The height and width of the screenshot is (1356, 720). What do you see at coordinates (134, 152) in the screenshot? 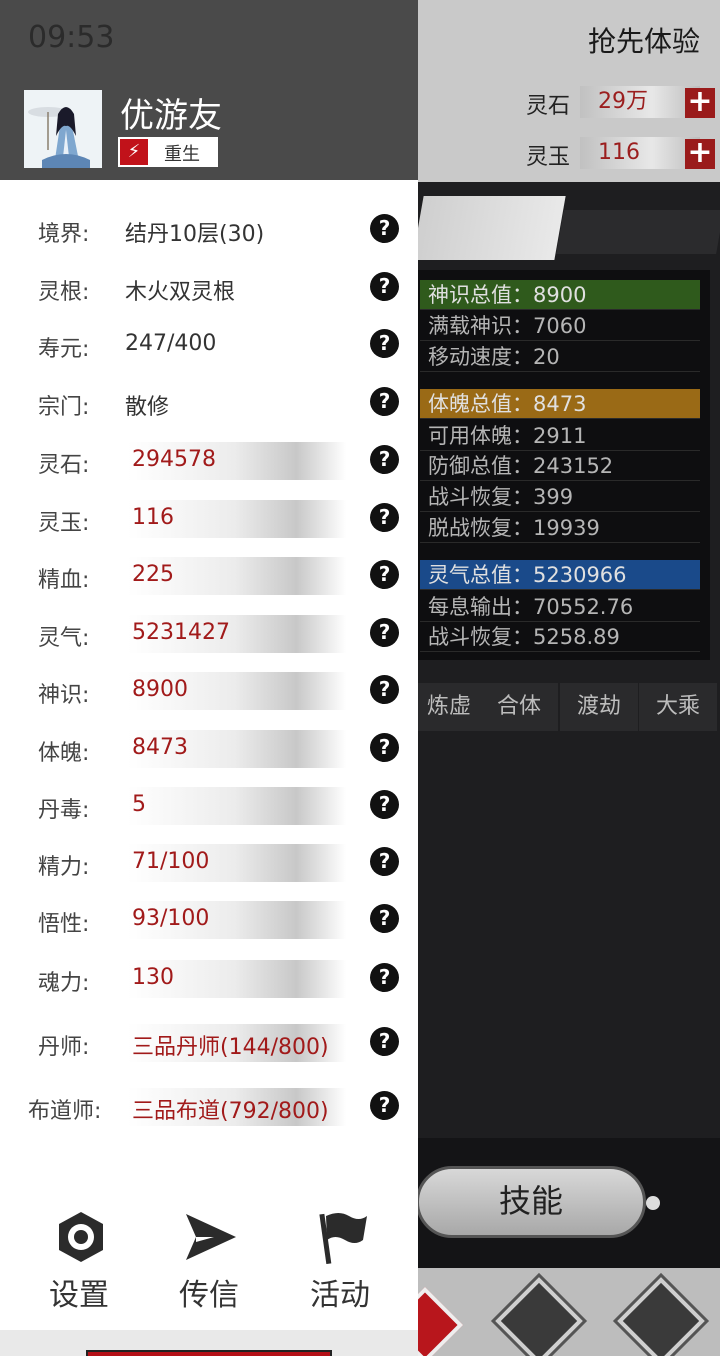
I see `lightning-icon: ⚡` at bounding box center [134, 152].